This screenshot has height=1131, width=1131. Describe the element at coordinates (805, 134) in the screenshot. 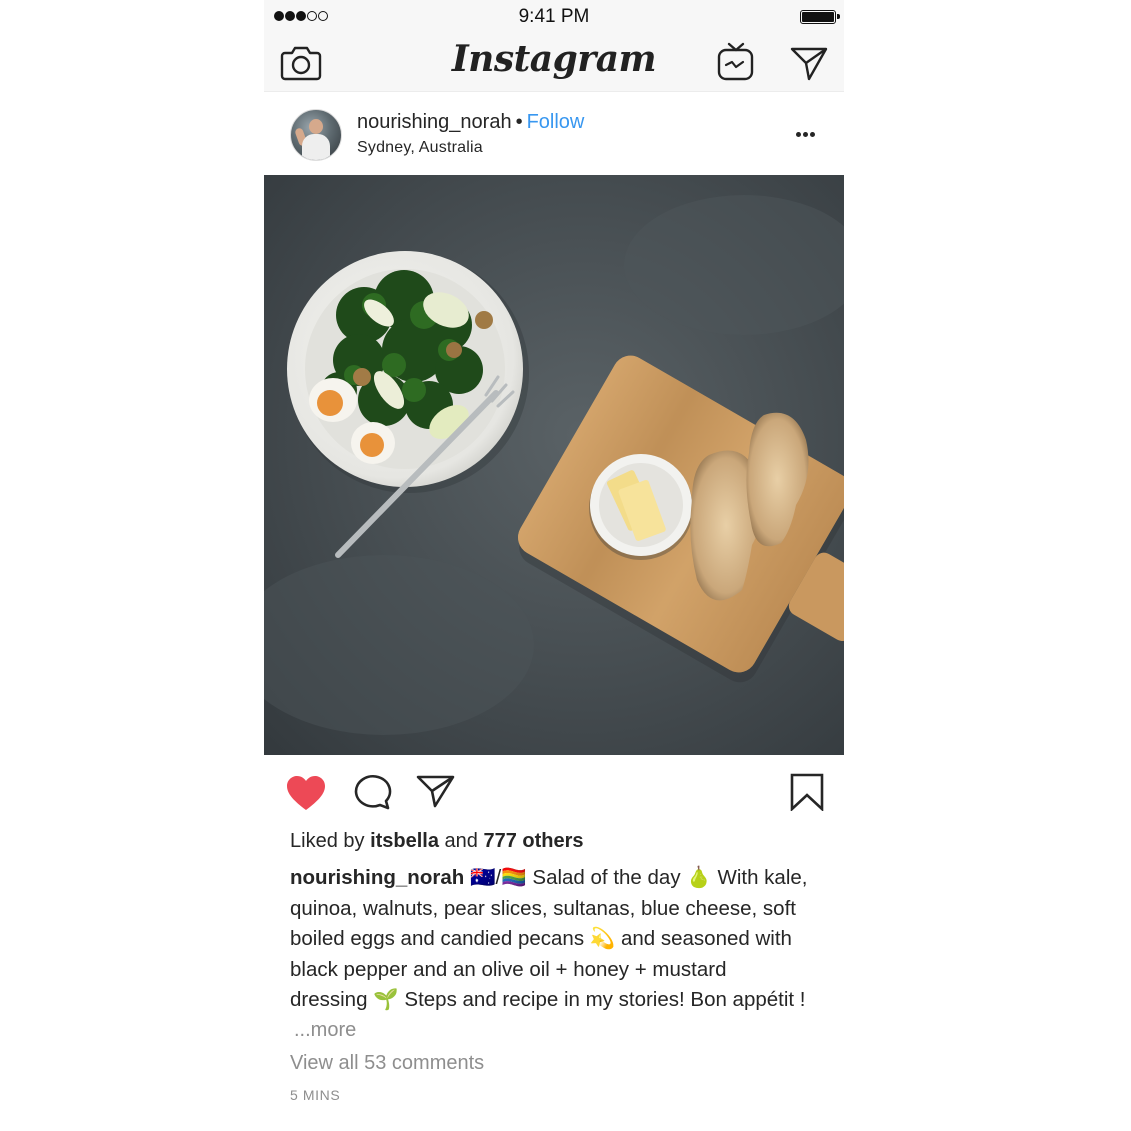

I see `more-options-icon` at that location.